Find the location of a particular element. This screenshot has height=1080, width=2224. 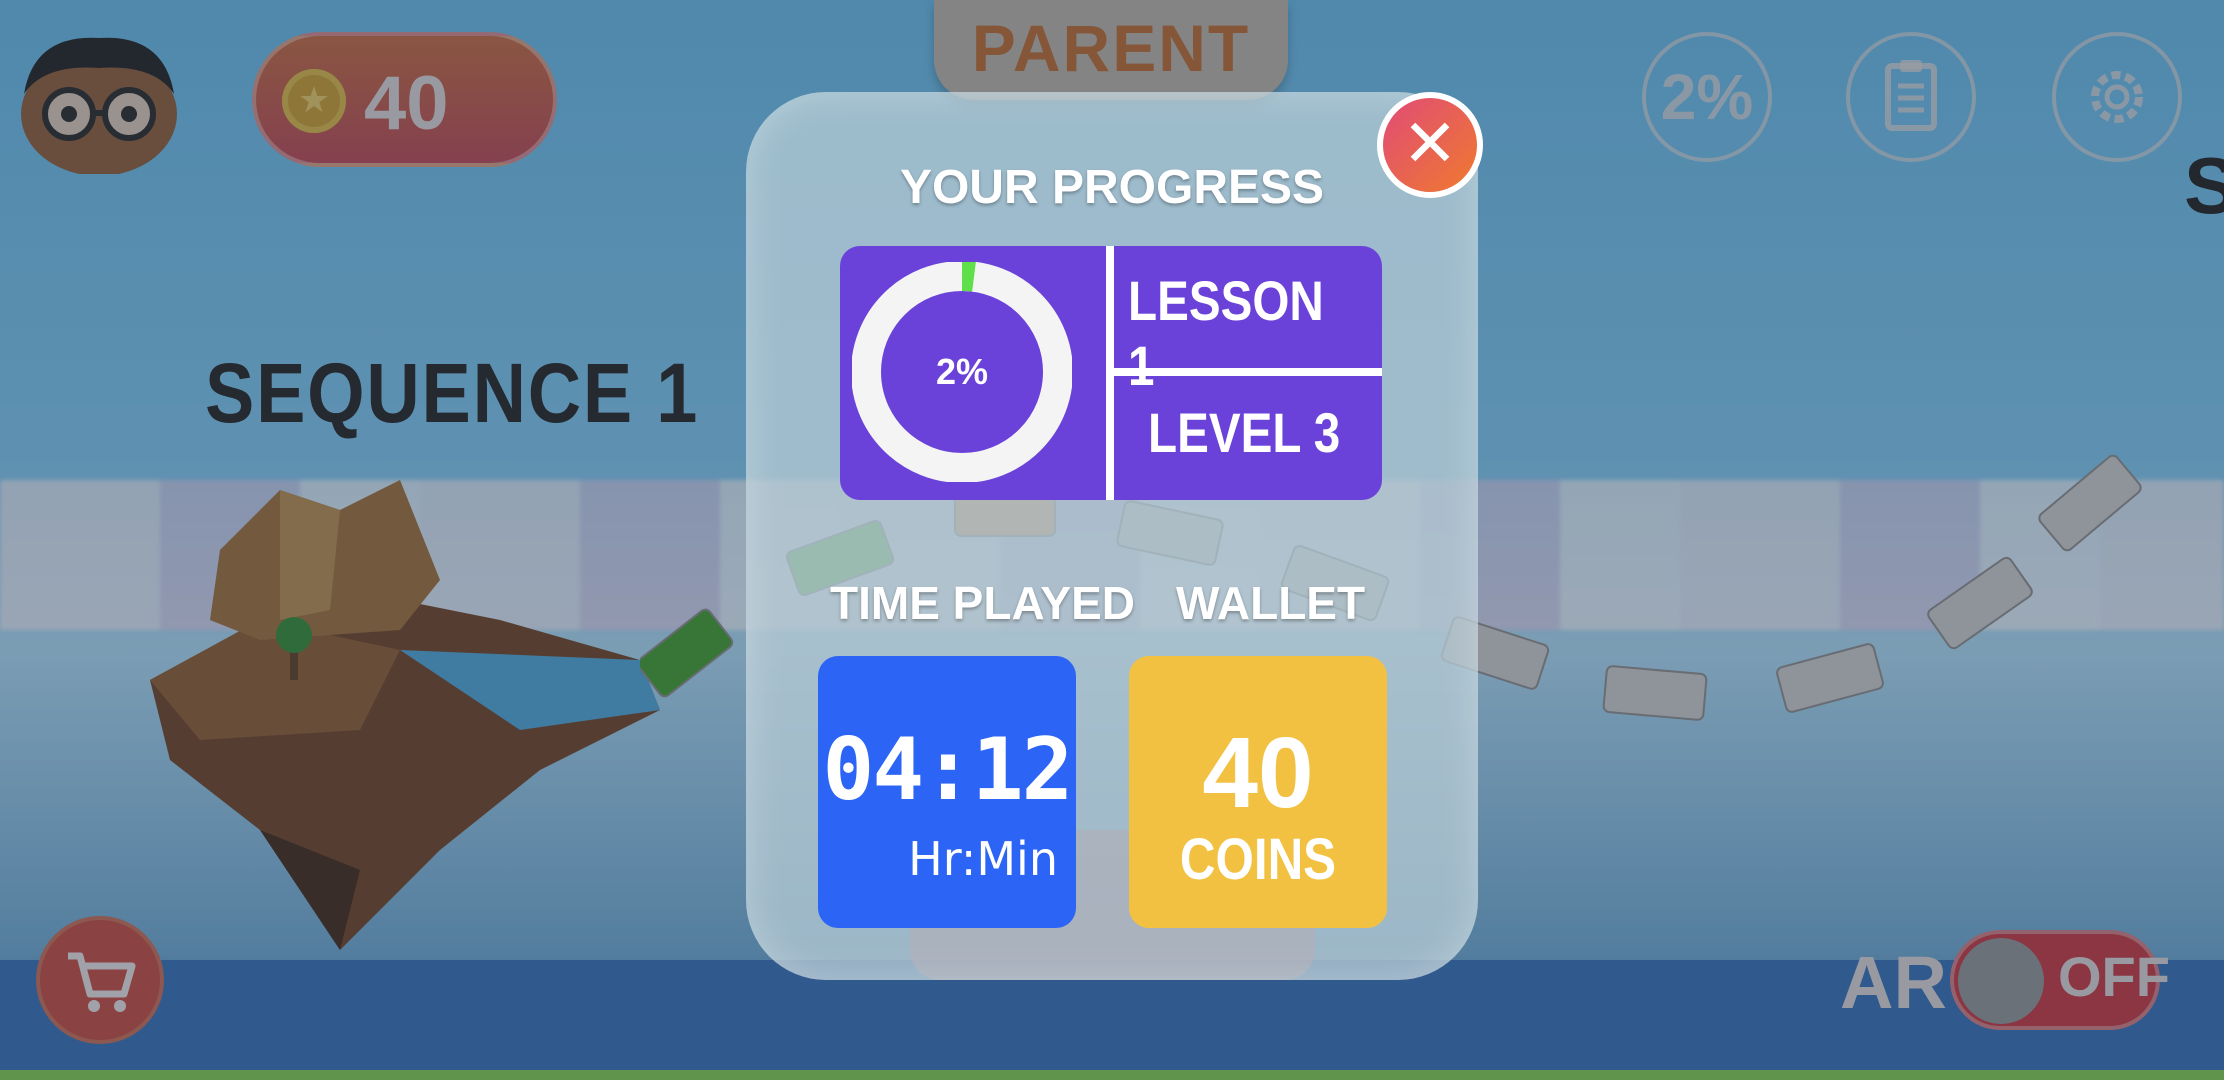

time-played-card: 04:12 Hr:Min is located at coordinates (947, 792).